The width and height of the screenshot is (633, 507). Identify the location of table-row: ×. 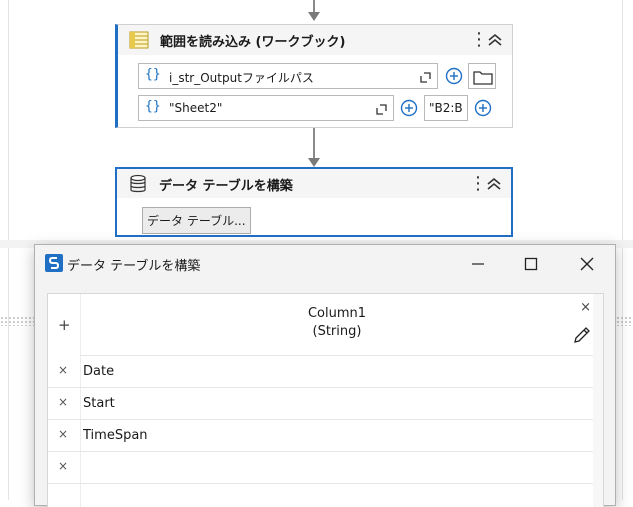
(320, 468).